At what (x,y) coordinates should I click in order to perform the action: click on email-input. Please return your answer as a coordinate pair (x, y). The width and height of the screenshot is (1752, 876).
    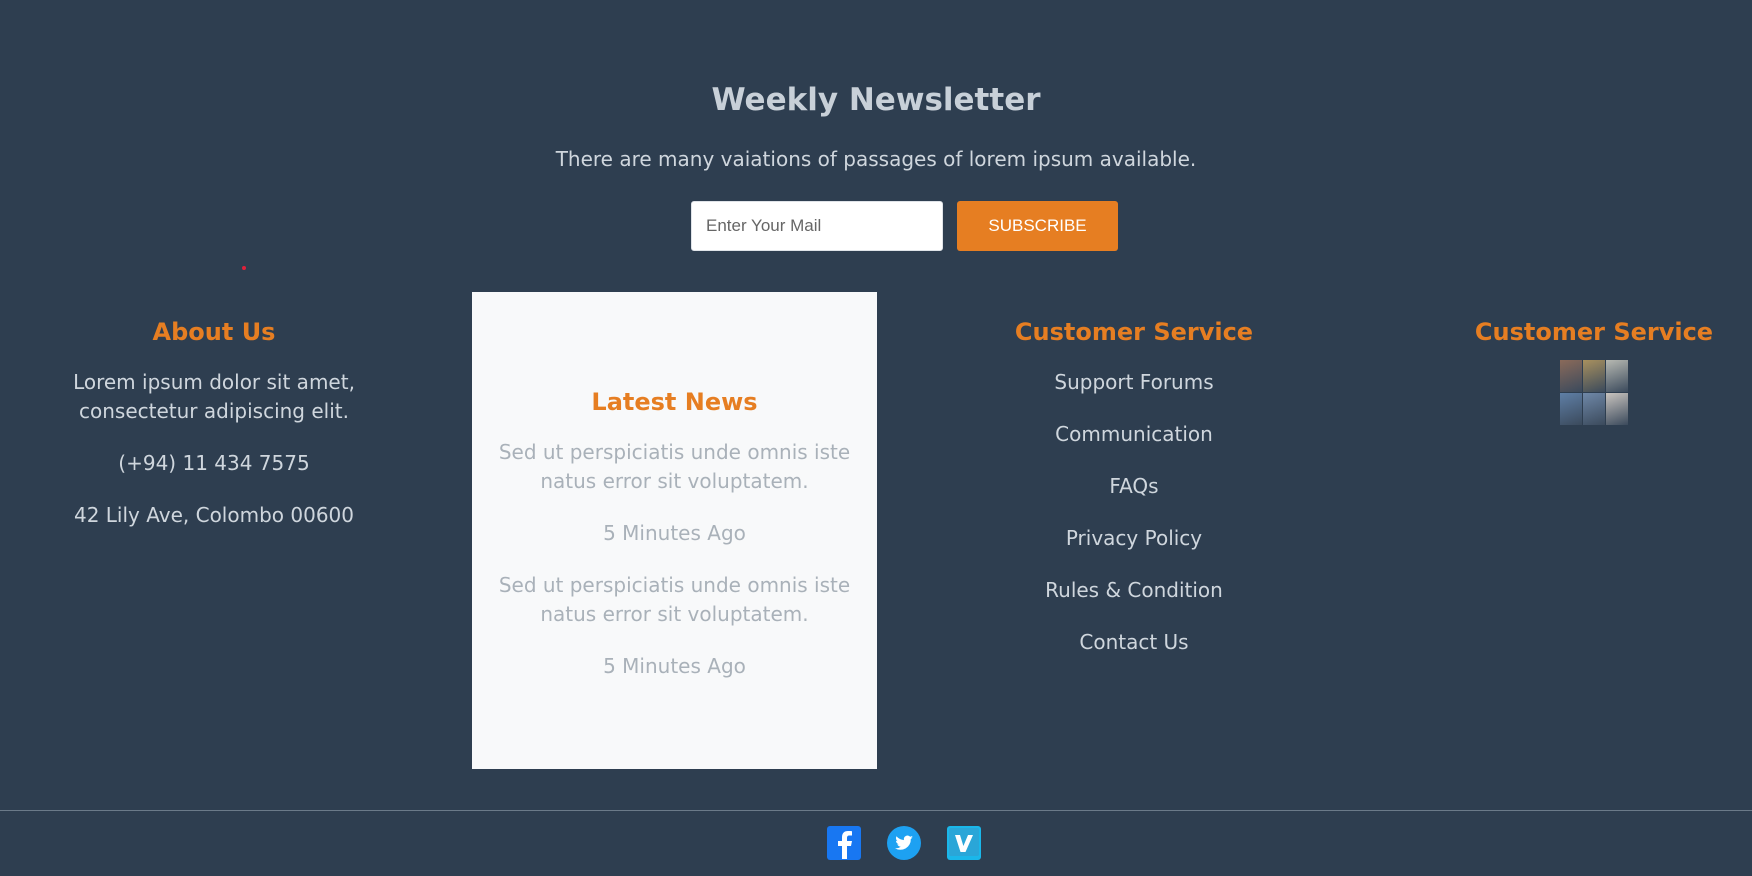
    Looking at the image, I should click on (817, 226).